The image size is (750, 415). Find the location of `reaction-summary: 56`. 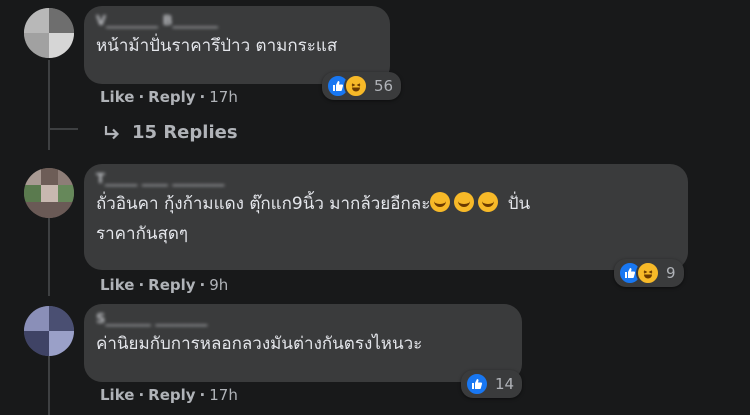

reaction-summary: 56 is located at coordinates (362, 86).